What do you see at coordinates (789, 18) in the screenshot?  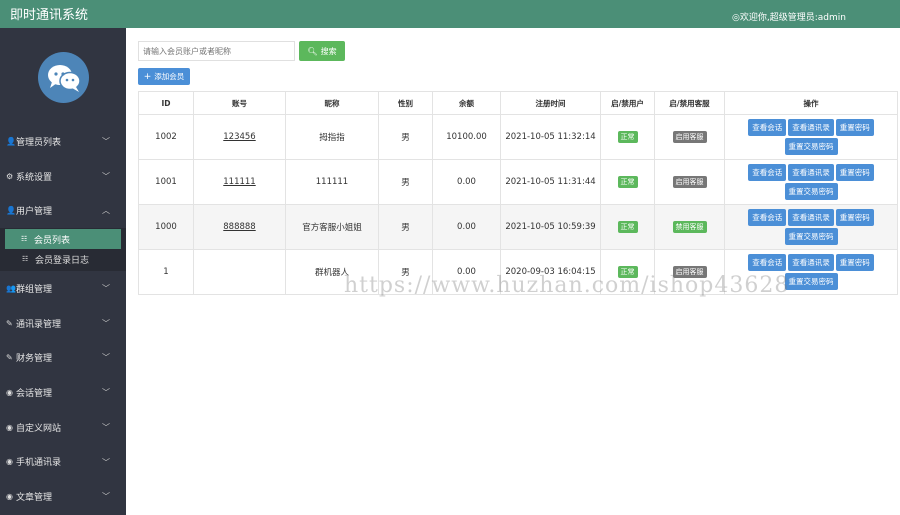 I see `welcome-text: ◎欢迎你,超级管理员:admin` at bounding box center [789, 18].